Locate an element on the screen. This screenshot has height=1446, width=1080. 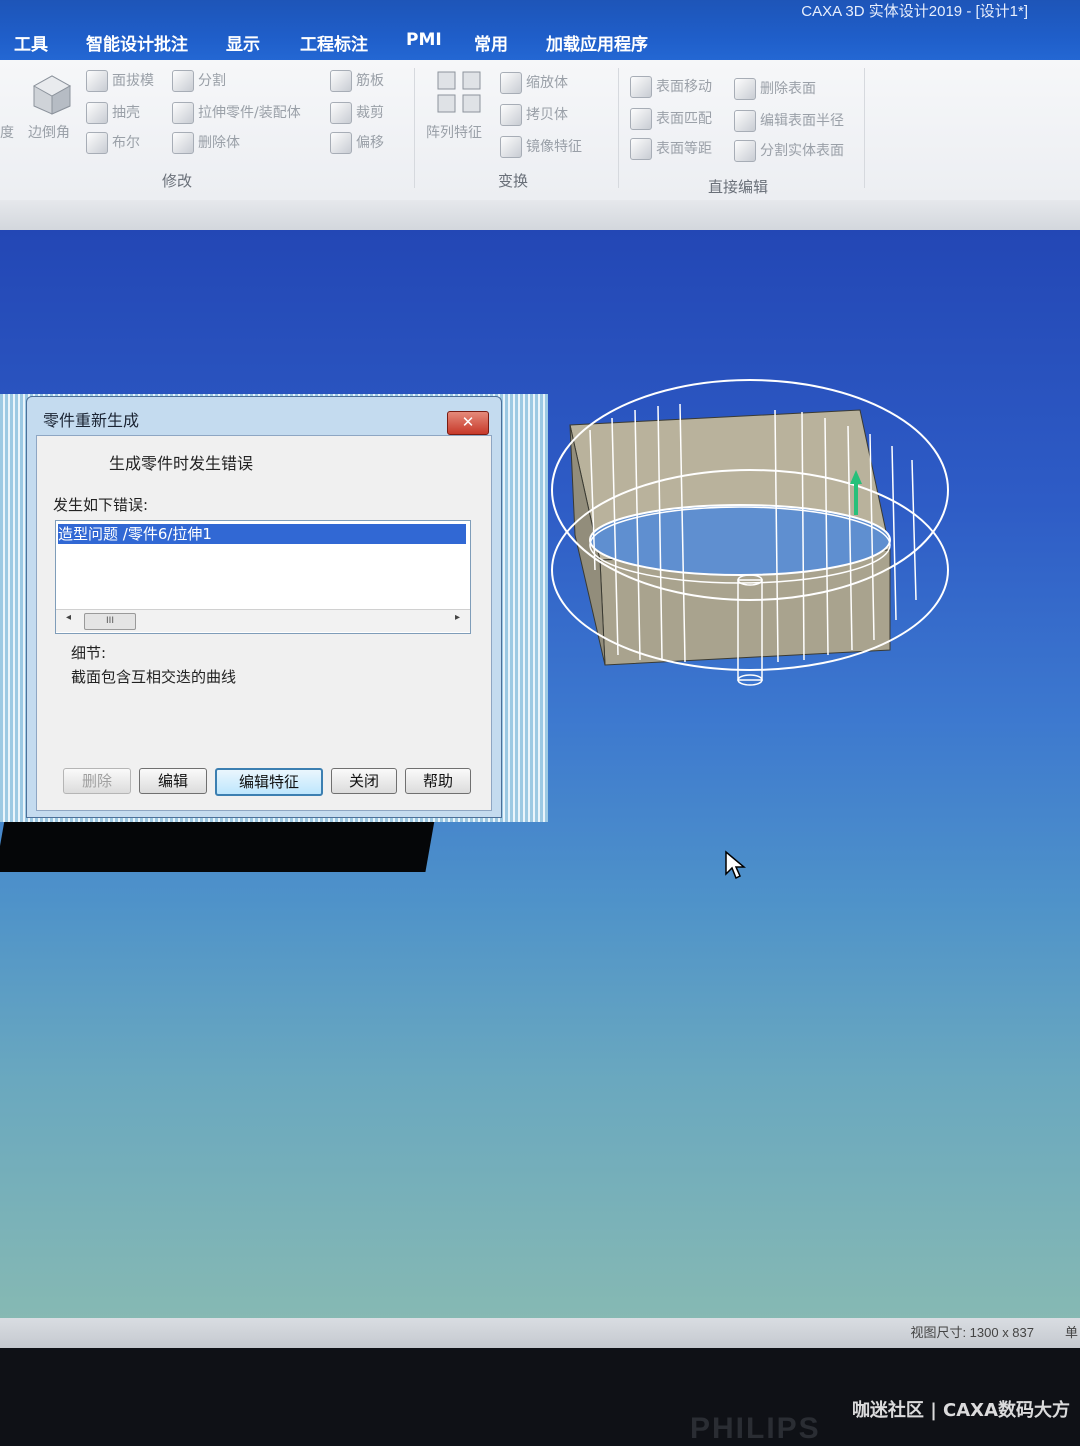
split-icon is located at coordinates (183, 81).